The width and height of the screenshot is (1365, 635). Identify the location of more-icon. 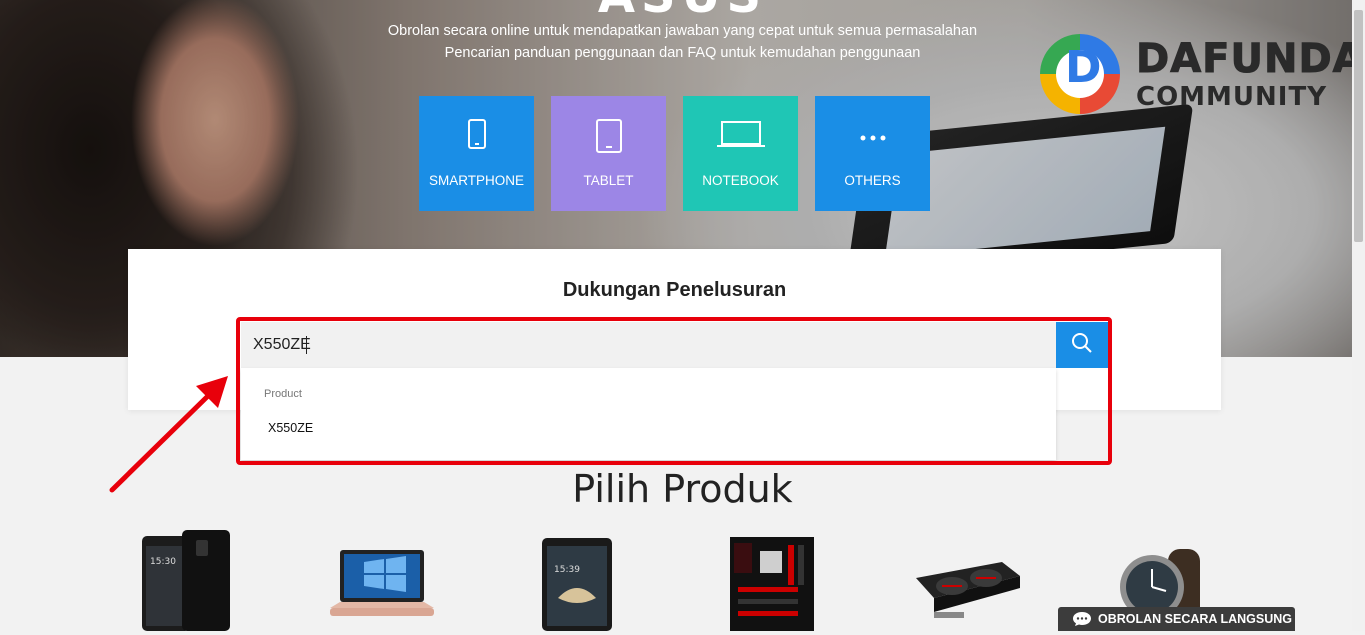
(872, 136).